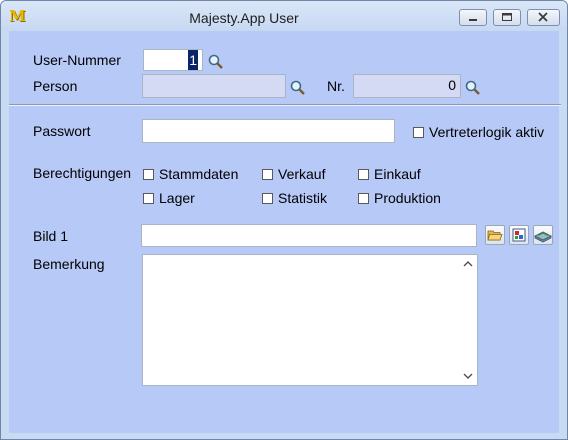 The image size is (568, 440). I want to click on checkbox-stammdaten: Stammdaten, so click(190, 174).